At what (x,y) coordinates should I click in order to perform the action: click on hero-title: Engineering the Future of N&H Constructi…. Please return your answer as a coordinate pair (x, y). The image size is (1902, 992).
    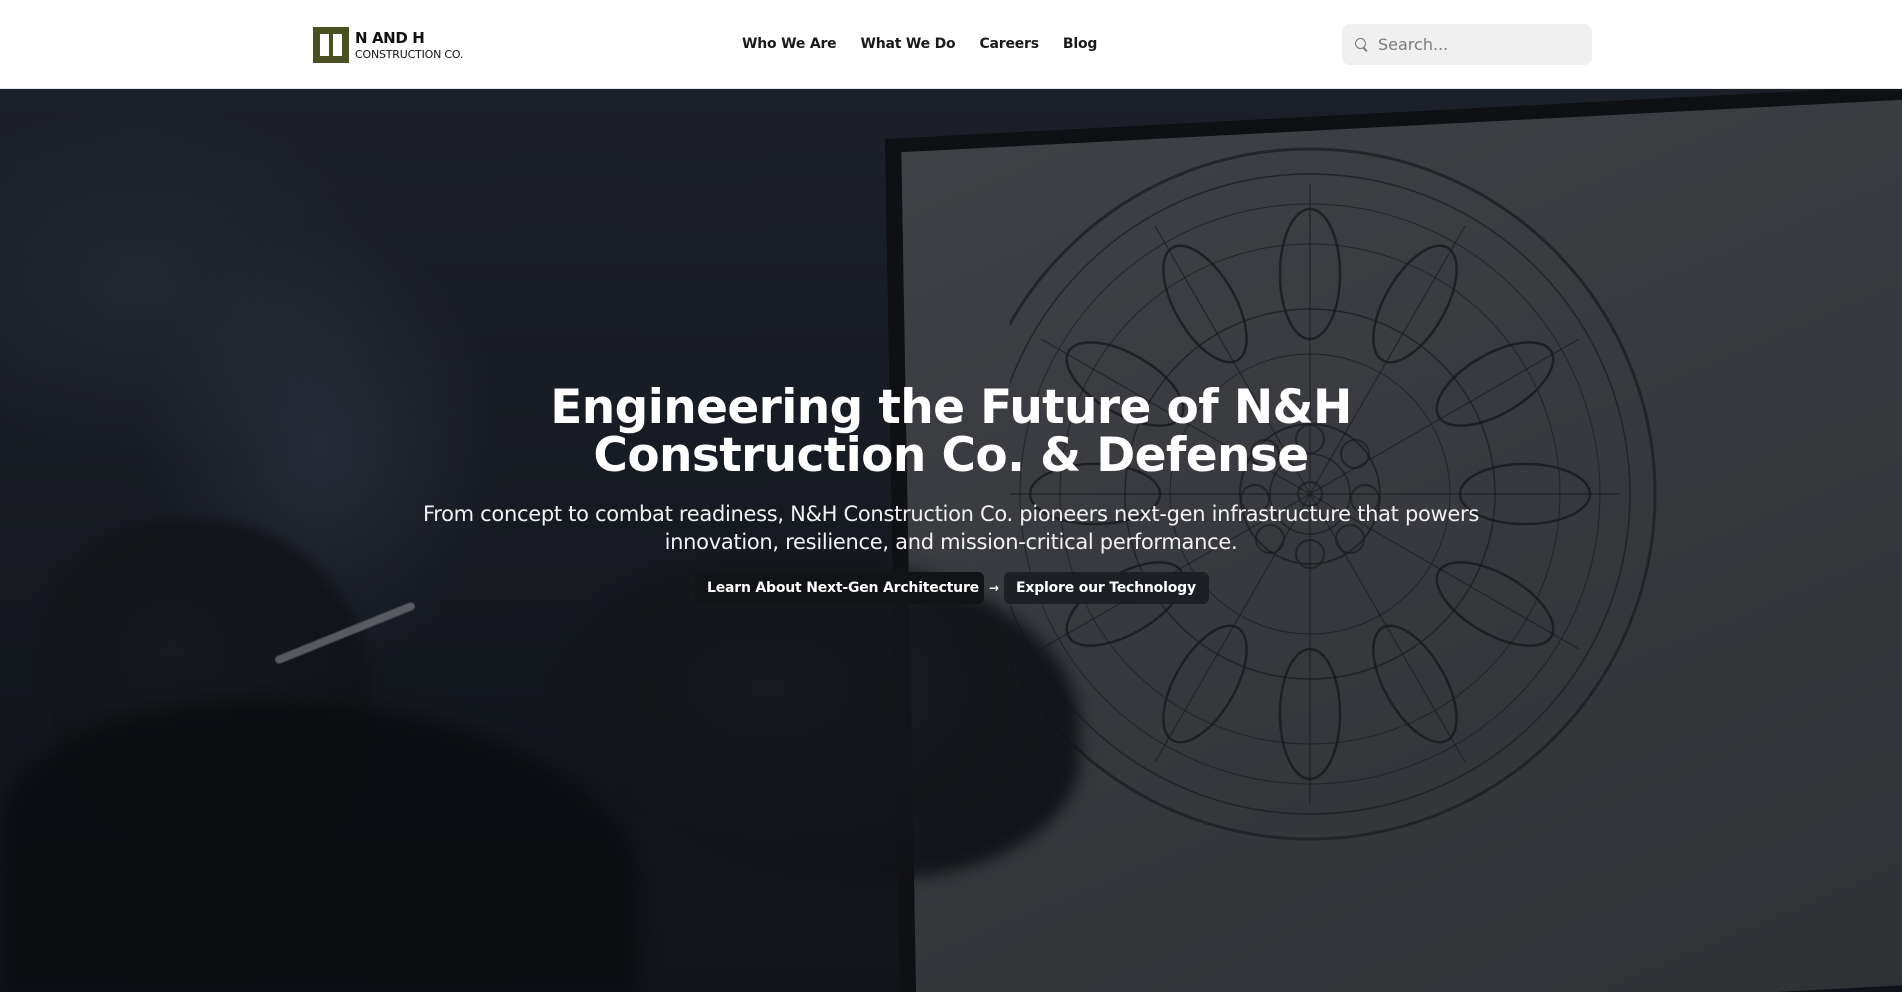
    Looking at the image, I should click on (951, 431).